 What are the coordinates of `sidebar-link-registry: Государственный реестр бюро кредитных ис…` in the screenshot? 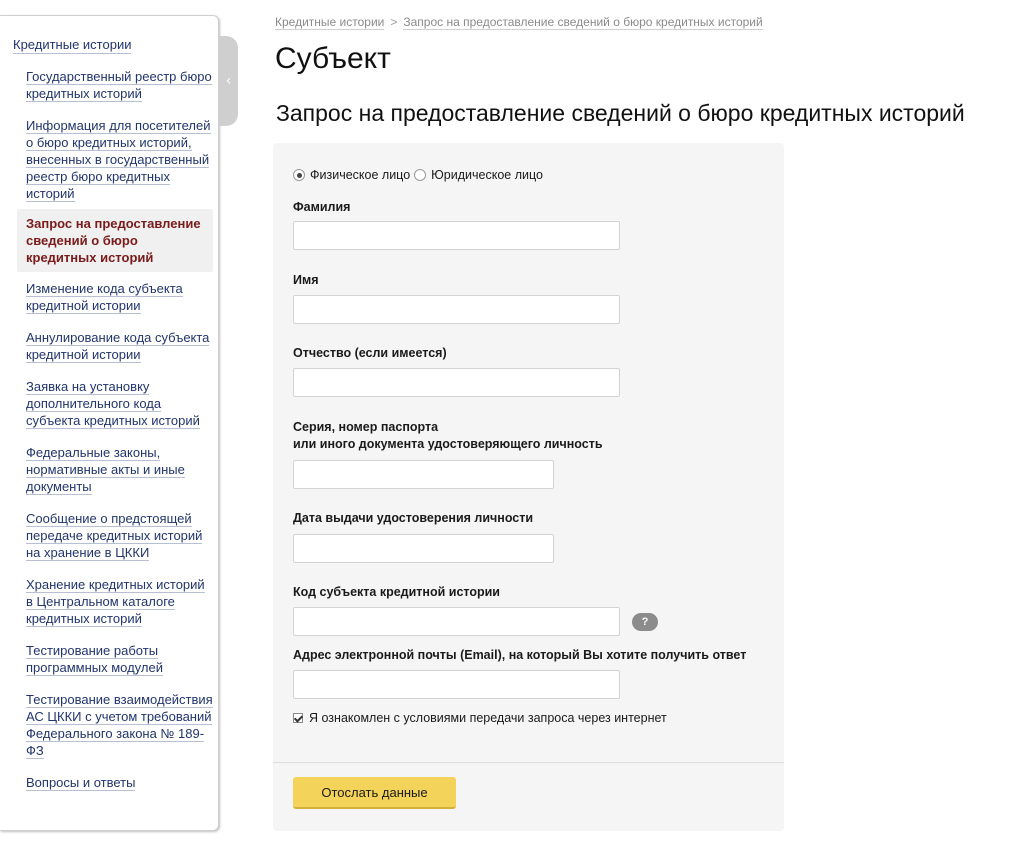 It's located at (119, 85).